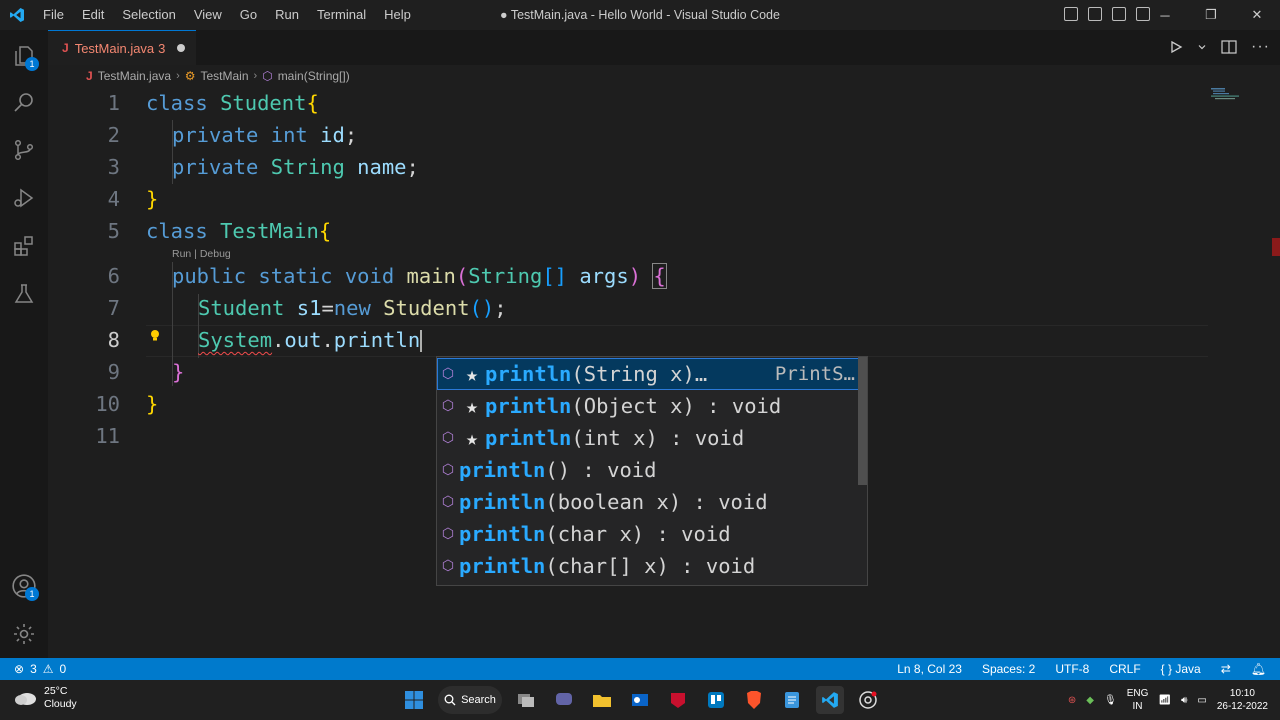  Describe the element at coordinates (1242, 693) in the screenshot. I see `clock-time: 10:10` at that location.